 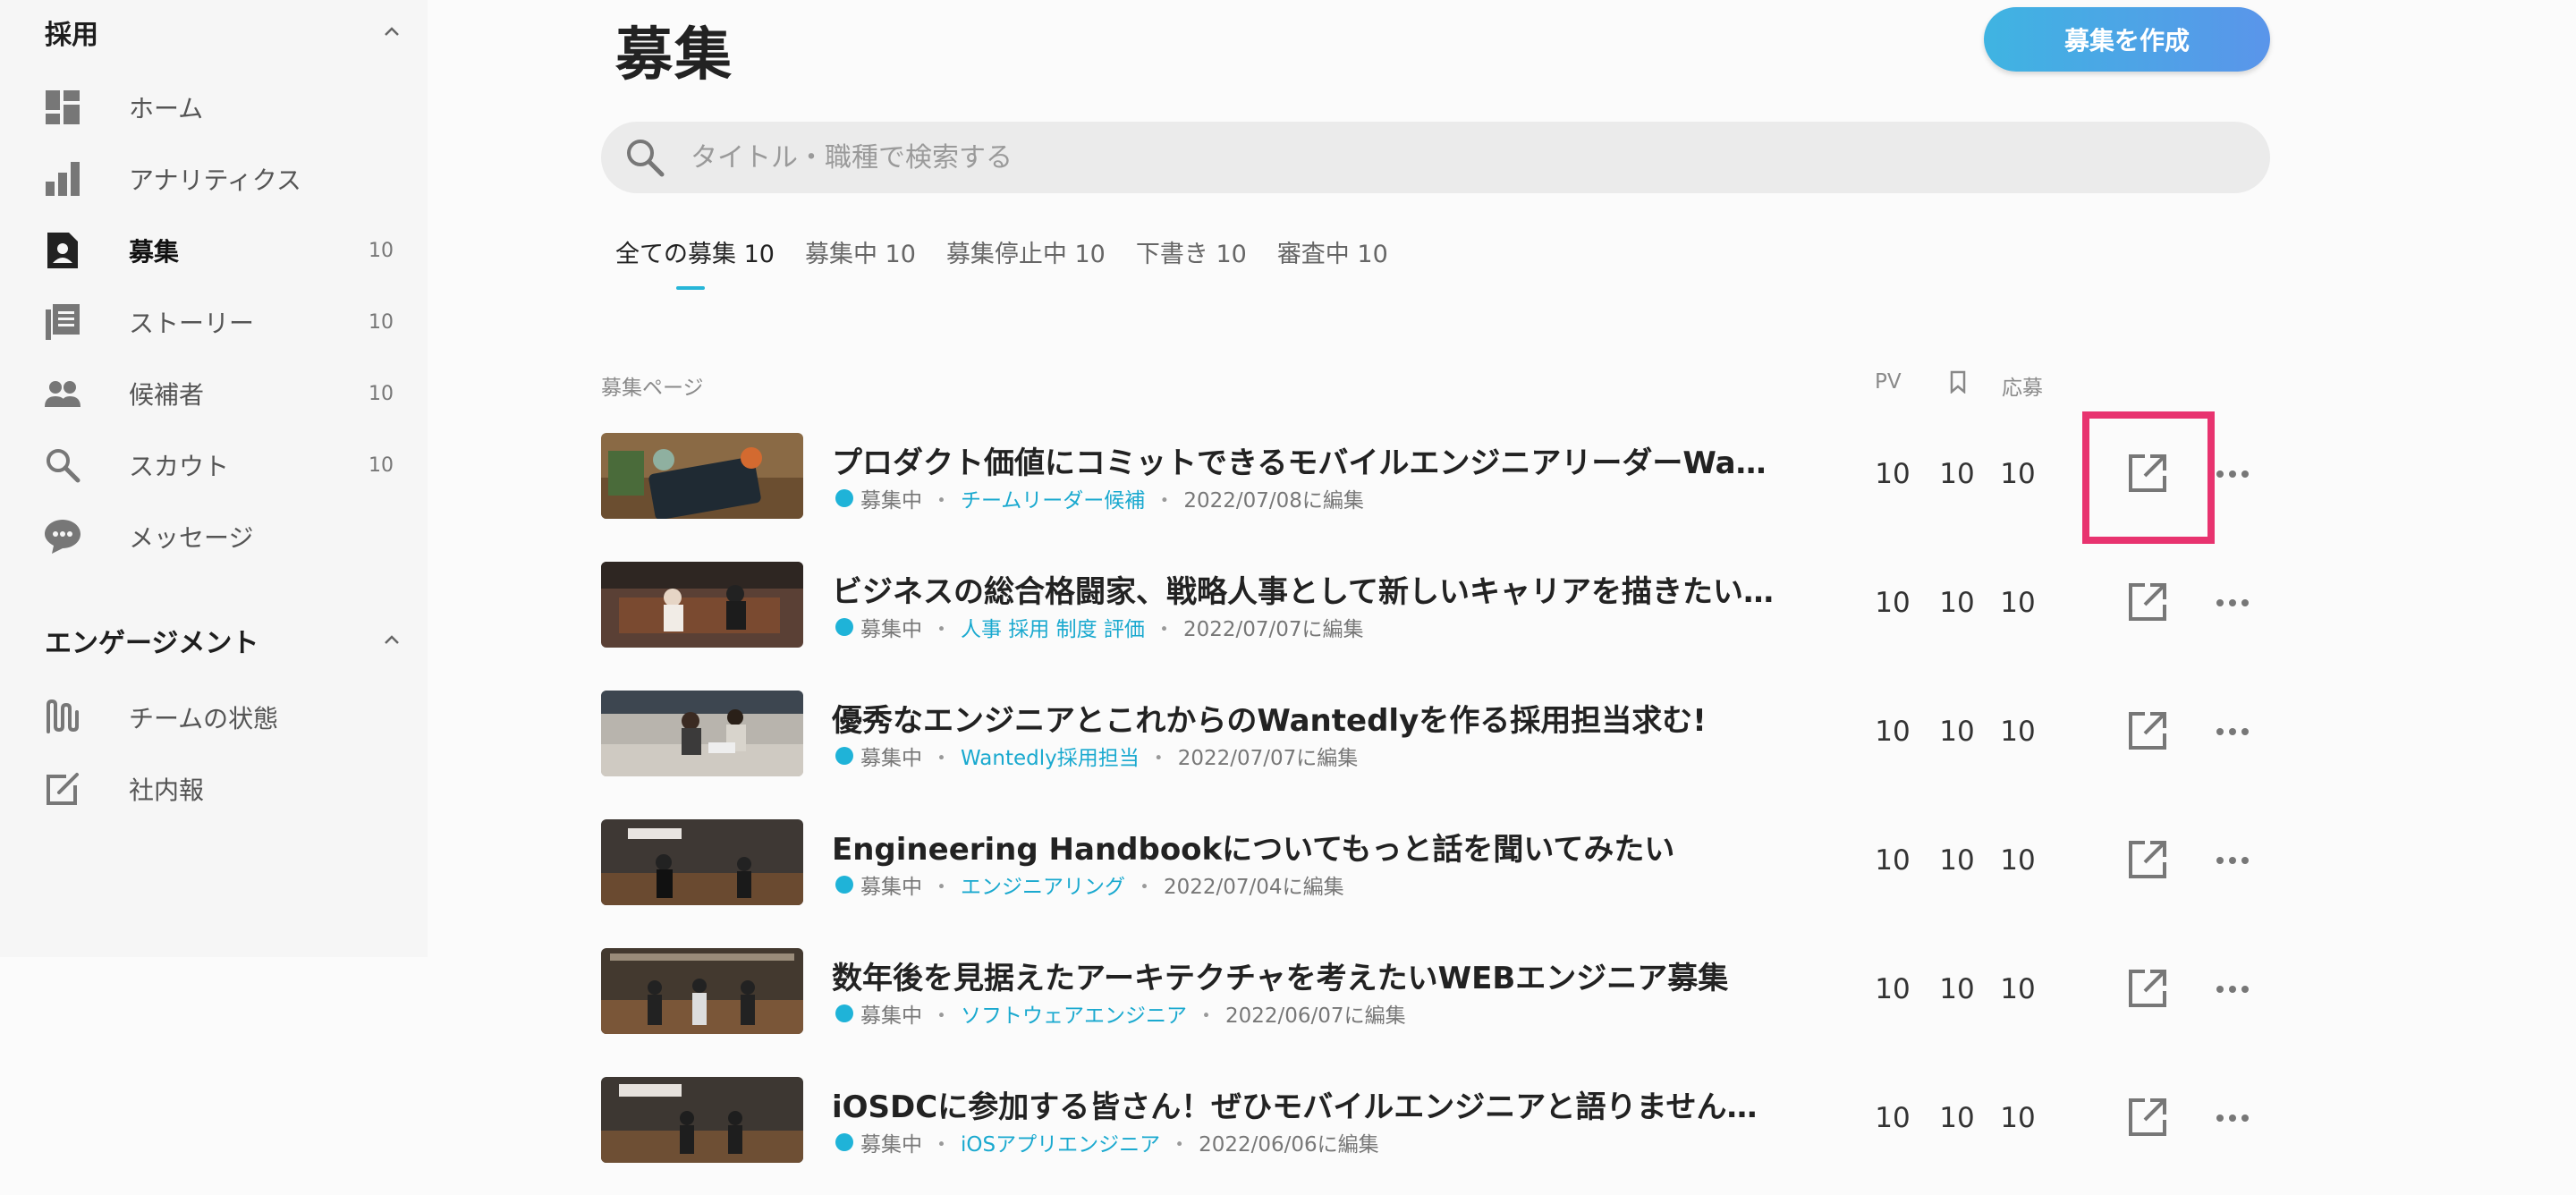 I want to click on edited-date: 2022/07/08に編集, so click(x=1273, y=501).